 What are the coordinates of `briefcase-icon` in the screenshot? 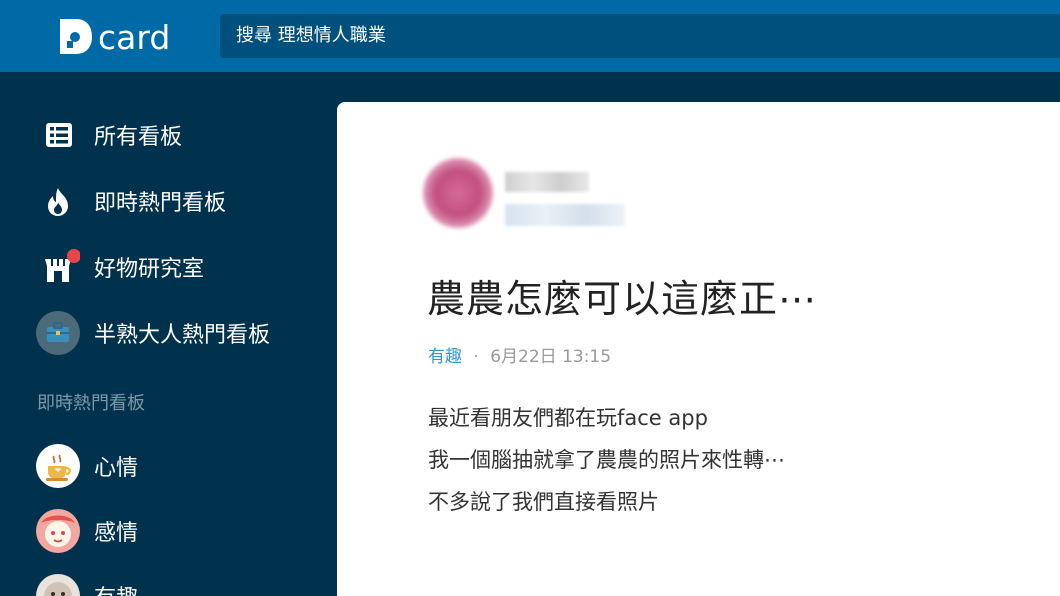 It's located at (58, 333).